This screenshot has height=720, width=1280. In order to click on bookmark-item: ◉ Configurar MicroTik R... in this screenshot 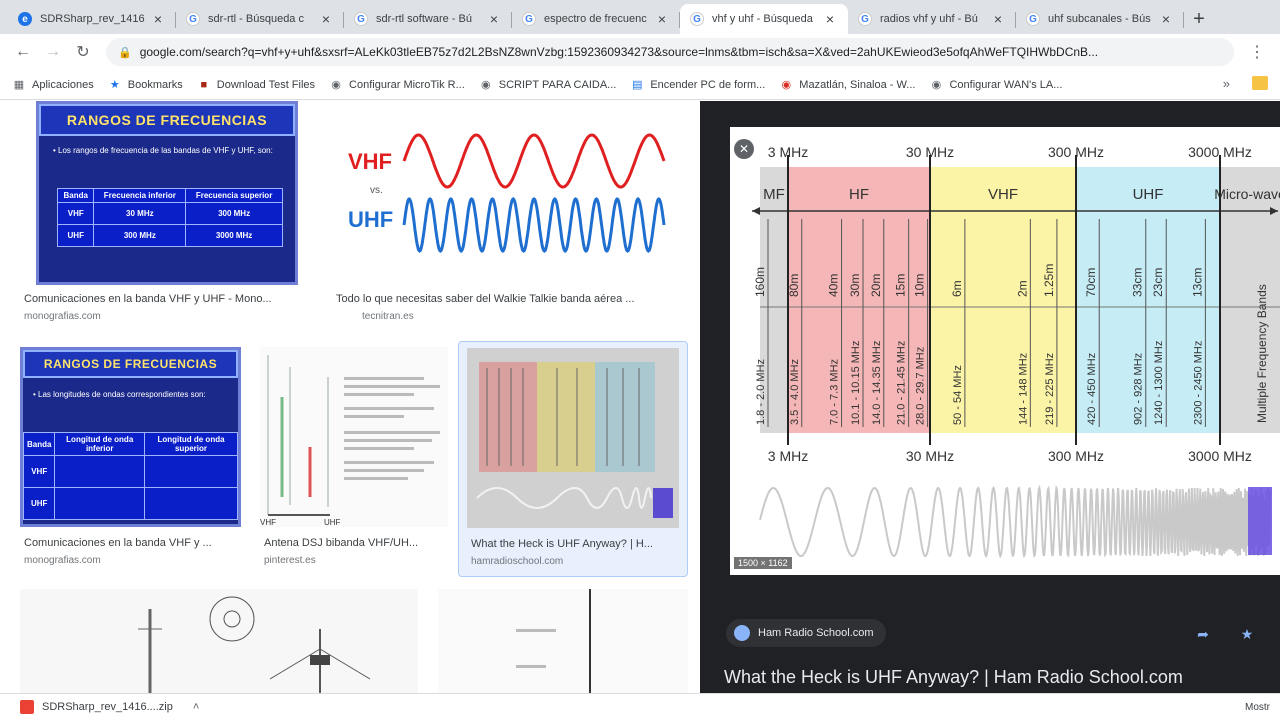, I will do `click(397, 85)`.